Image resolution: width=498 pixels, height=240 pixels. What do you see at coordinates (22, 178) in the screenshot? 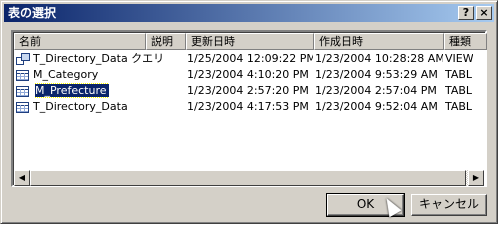
I see `scroll-left-icon: ◀` at bounding box center [22, 178].